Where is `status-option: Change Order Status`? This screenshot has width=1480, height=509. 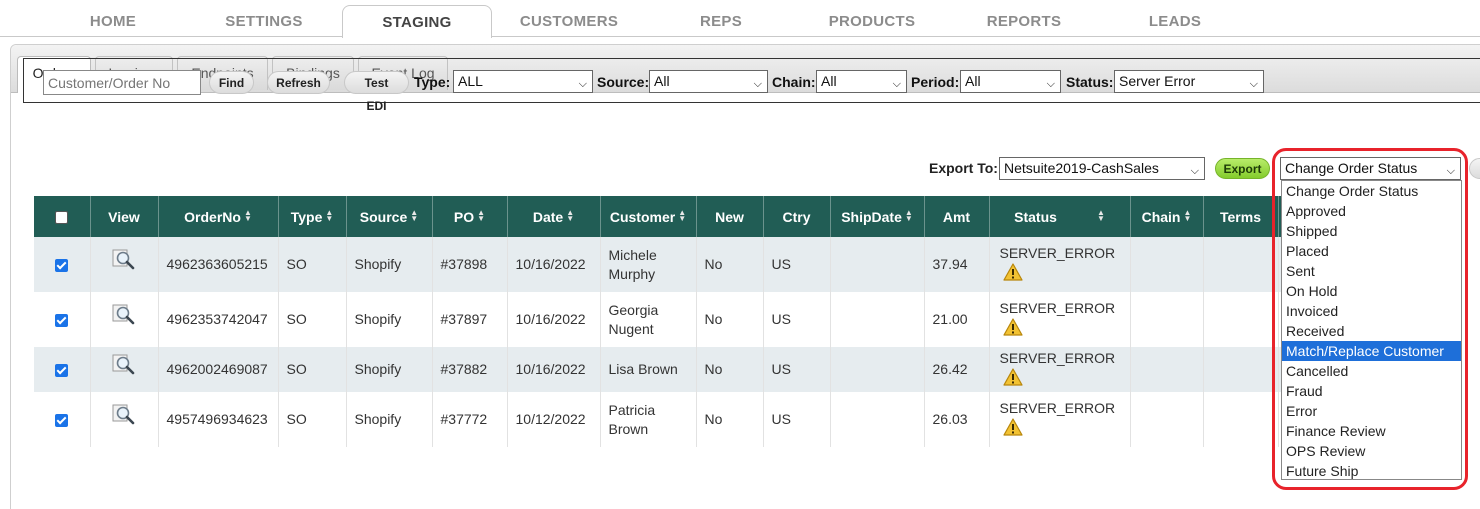
status-option: Change Order Status is located at coordinates (1371, 191).